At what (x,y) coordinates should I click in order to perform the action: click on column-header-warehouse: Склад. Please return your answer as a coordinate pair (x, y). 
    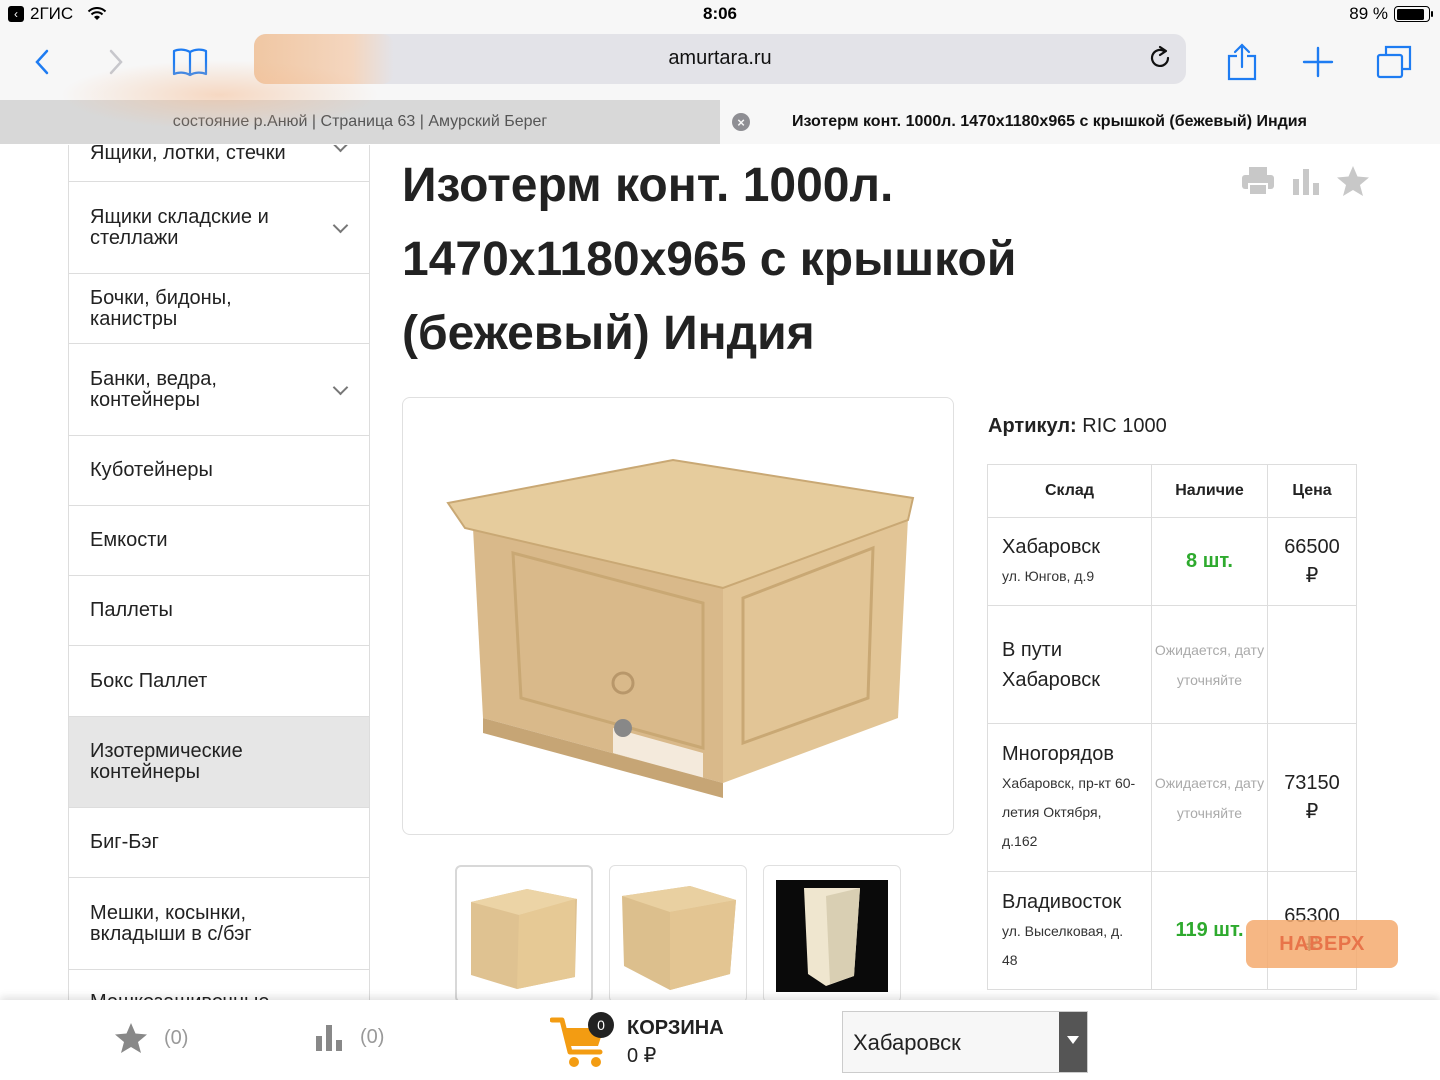
    Looking at the image, I should click on (1069, 491).